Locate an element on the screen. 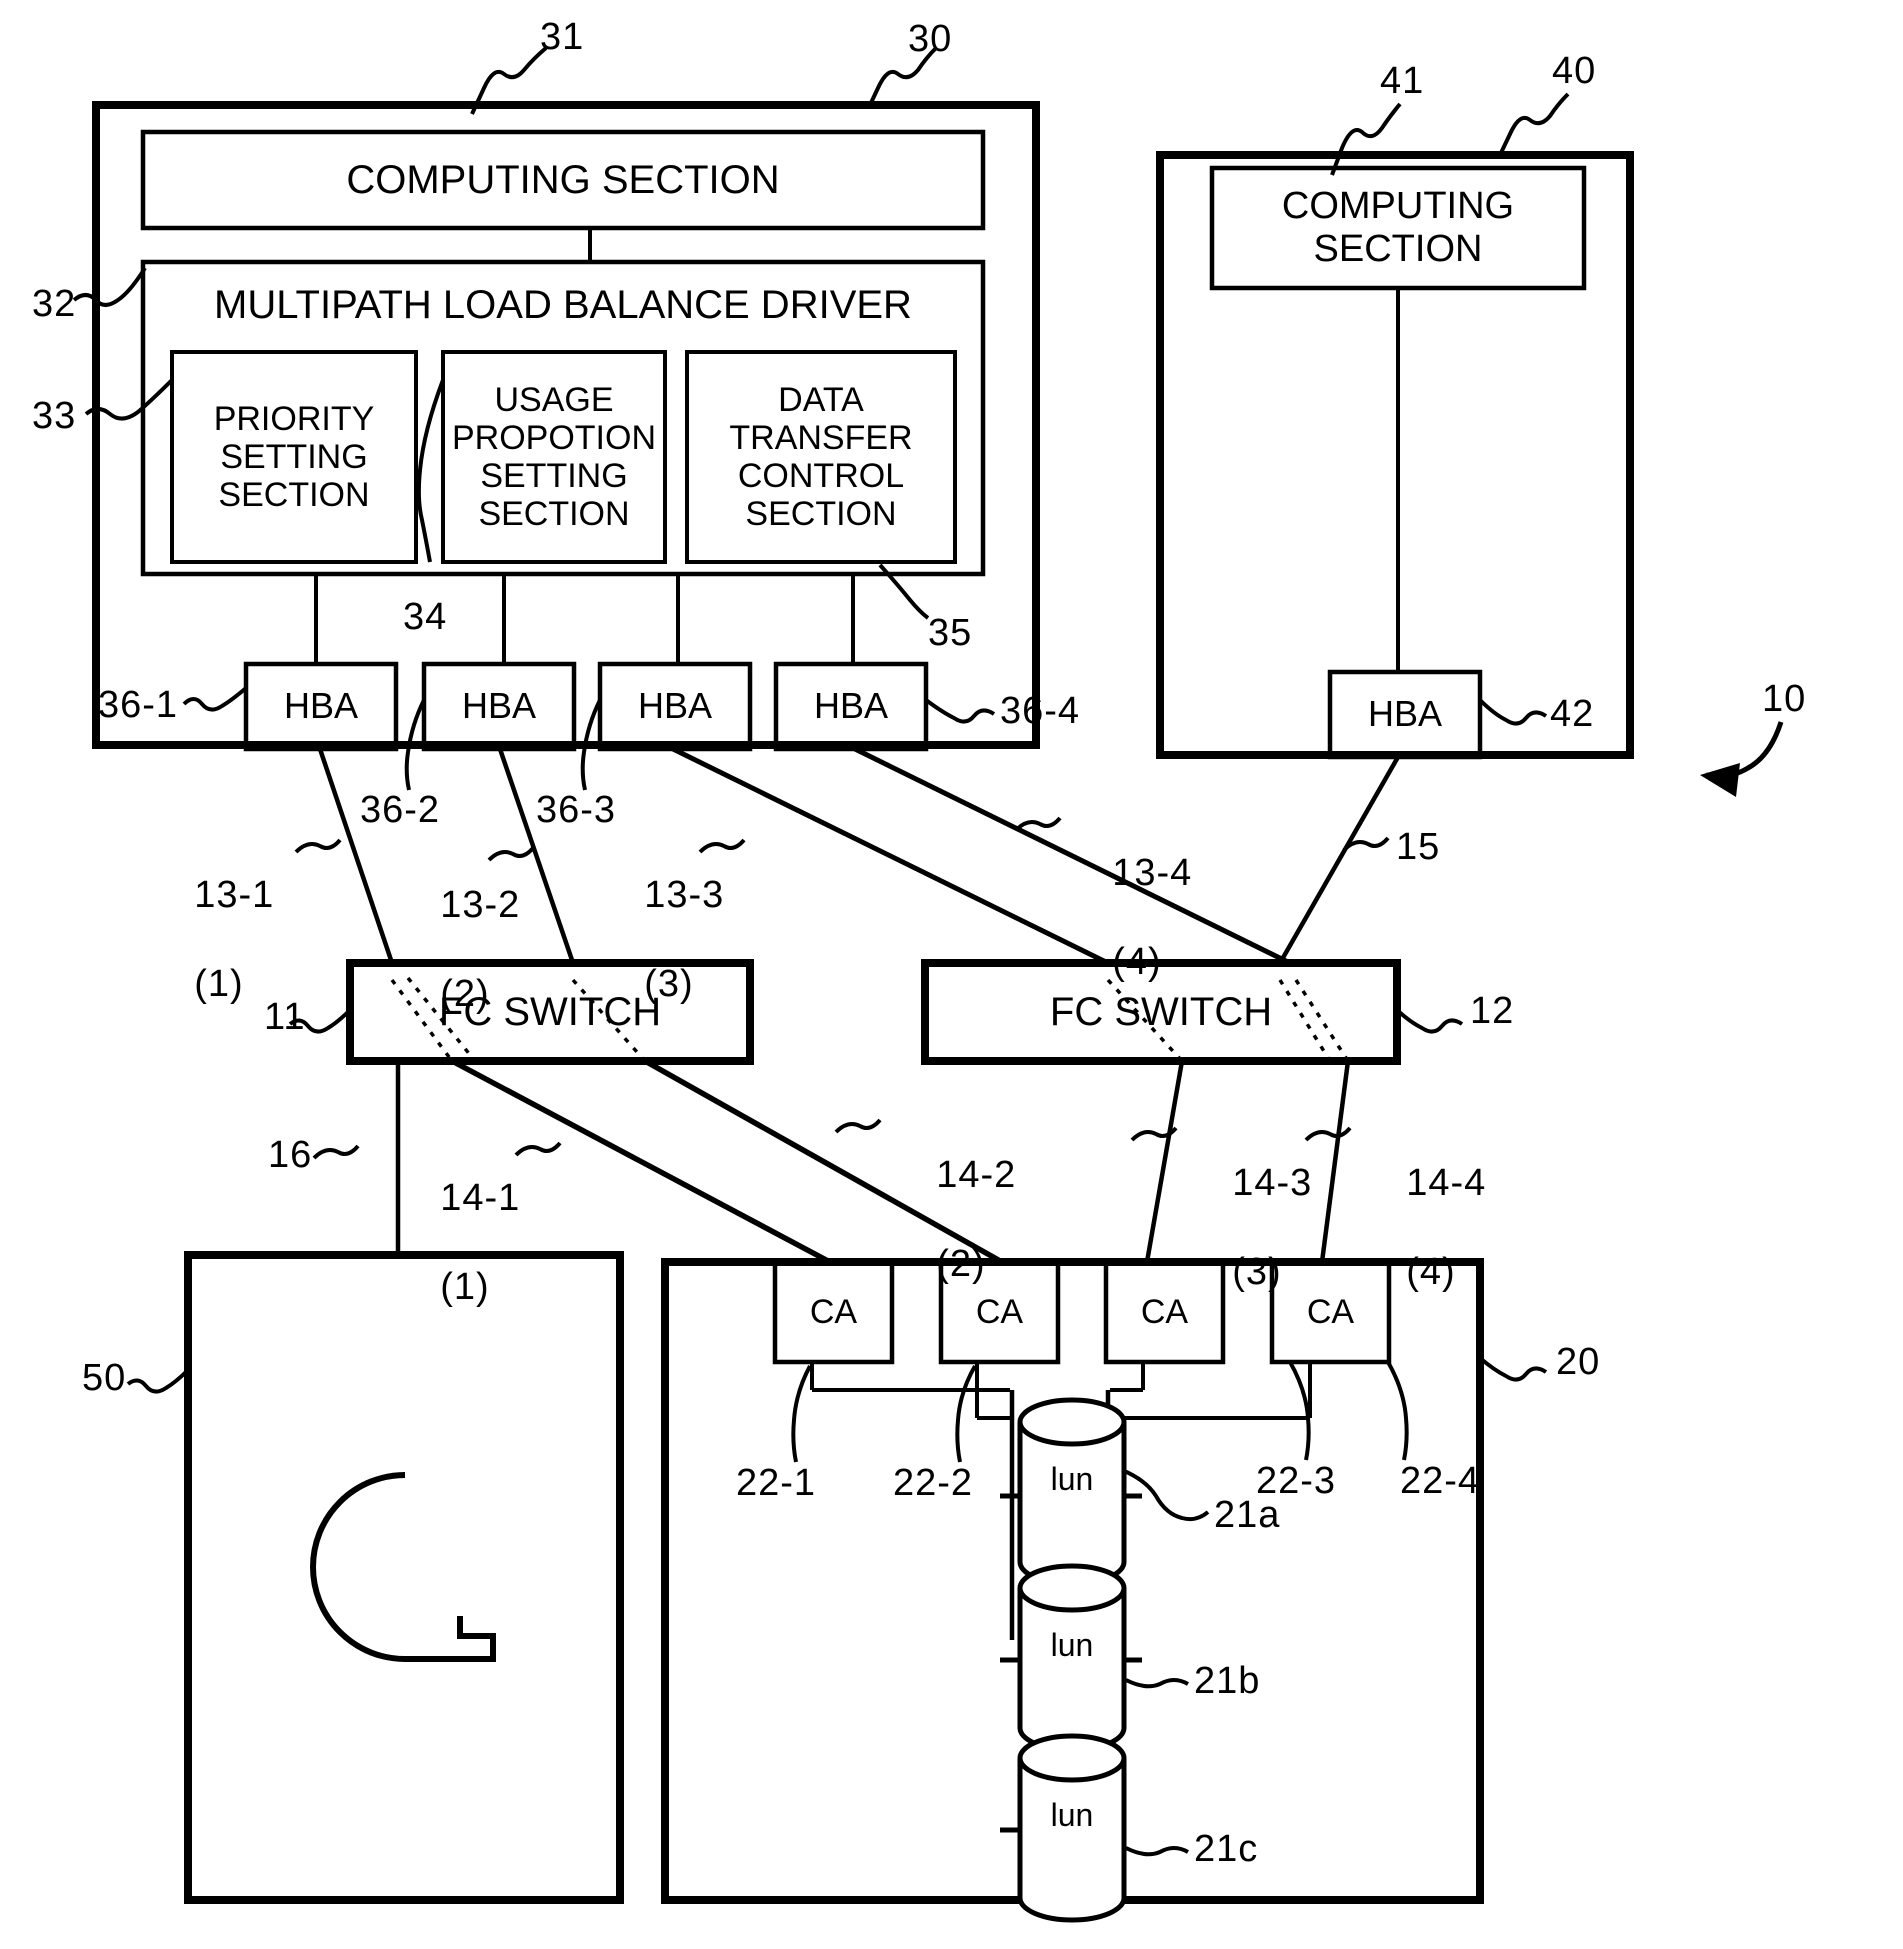  ref-36-3: 36-3 is located at coordinates (576, 810).